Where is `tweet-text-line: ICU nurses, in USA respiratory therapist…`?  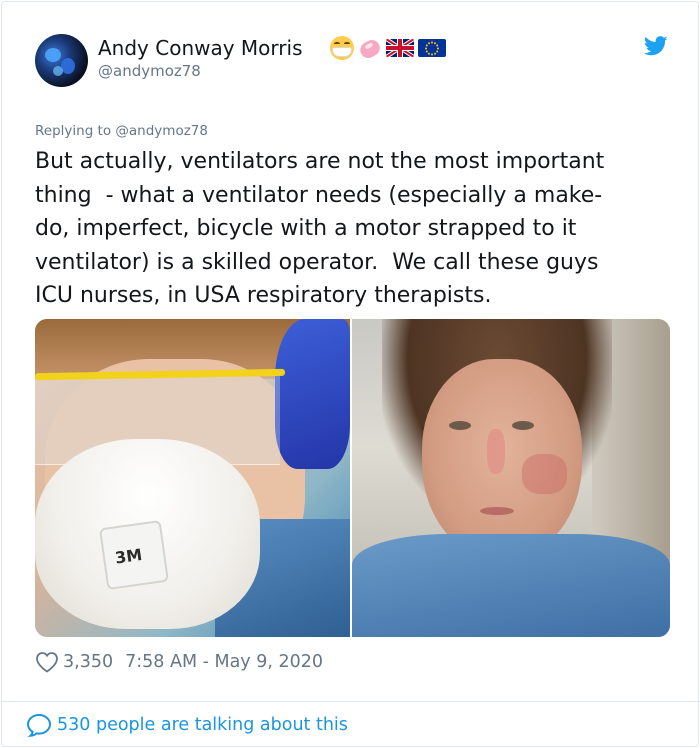
tweet-text-line: ICU nurses, in USA respiratory therapist… is located at coordinates (263, 295).